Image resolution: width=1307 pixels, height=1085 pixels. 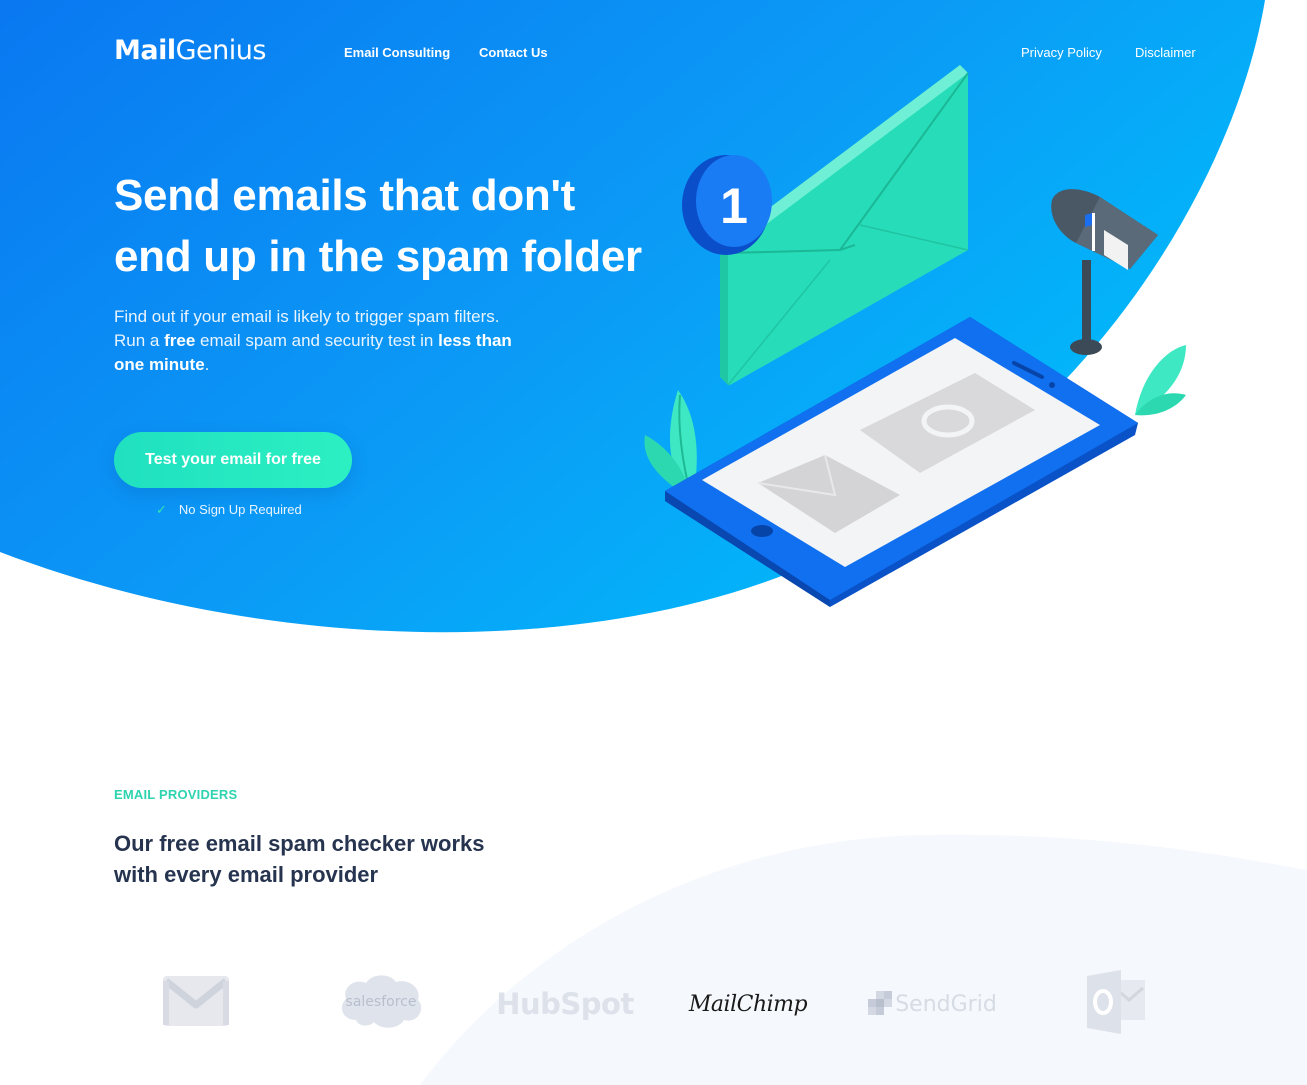 What do you see at coordinates (345, 195) in the screenshot?
I see `hero-title-line1: Send emails that don't` at bounding box center [345, 195].